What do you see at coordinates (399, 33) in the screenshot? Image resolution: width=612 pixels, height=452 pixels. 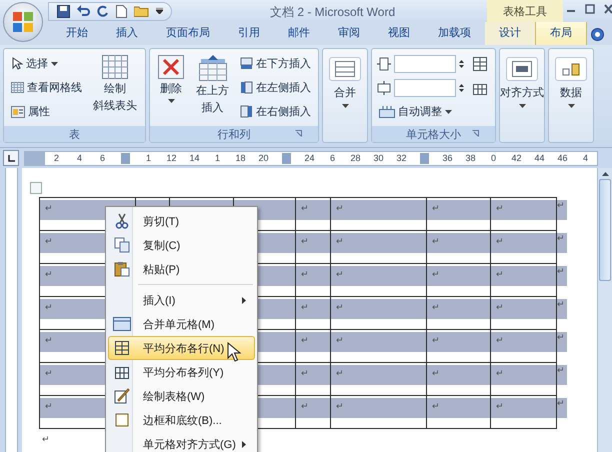 I see `ribbon-tab: 视图` at bounding box center [399, 33].